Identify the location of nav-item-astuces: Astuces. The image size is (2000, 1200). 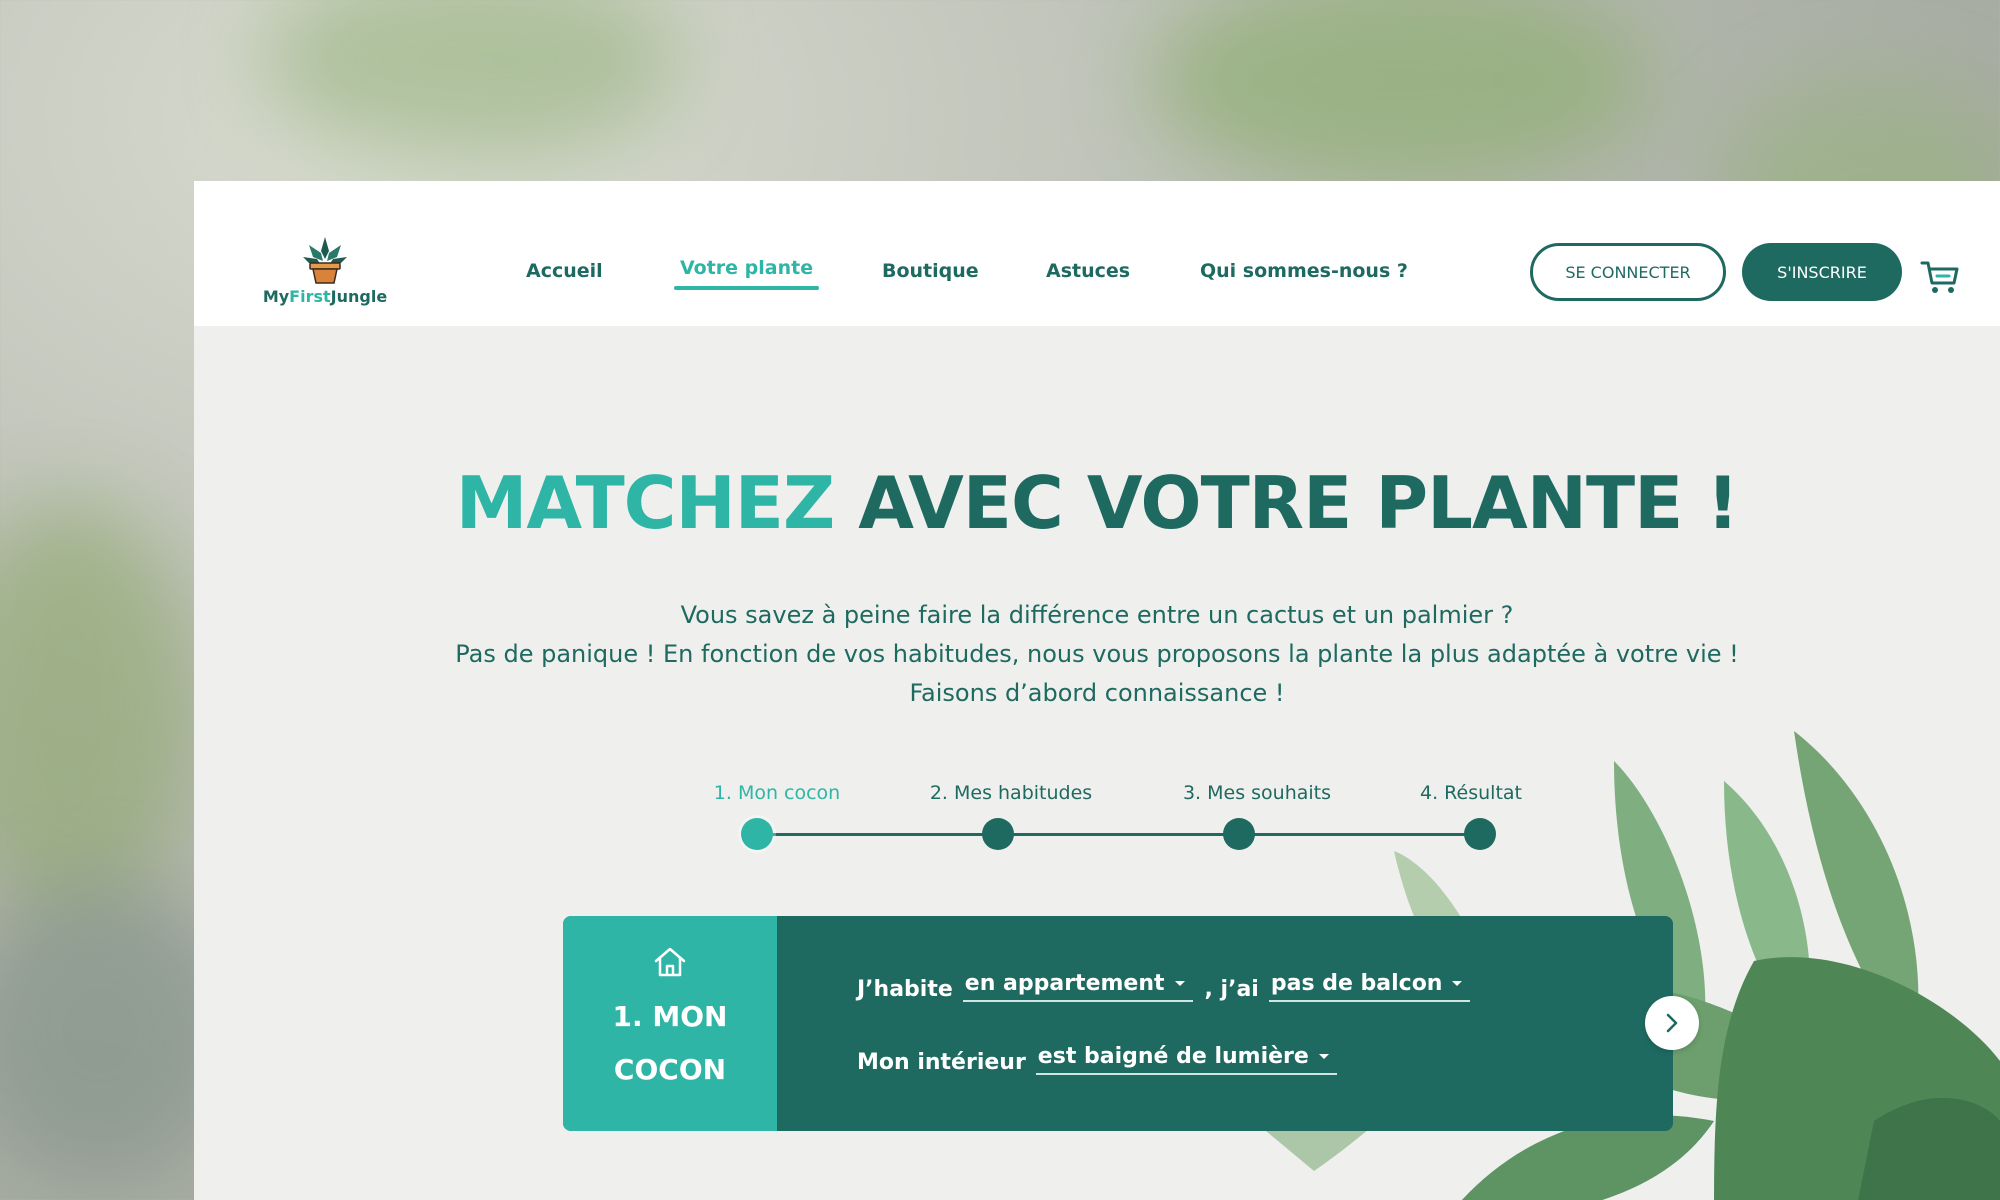
(1088, 271).